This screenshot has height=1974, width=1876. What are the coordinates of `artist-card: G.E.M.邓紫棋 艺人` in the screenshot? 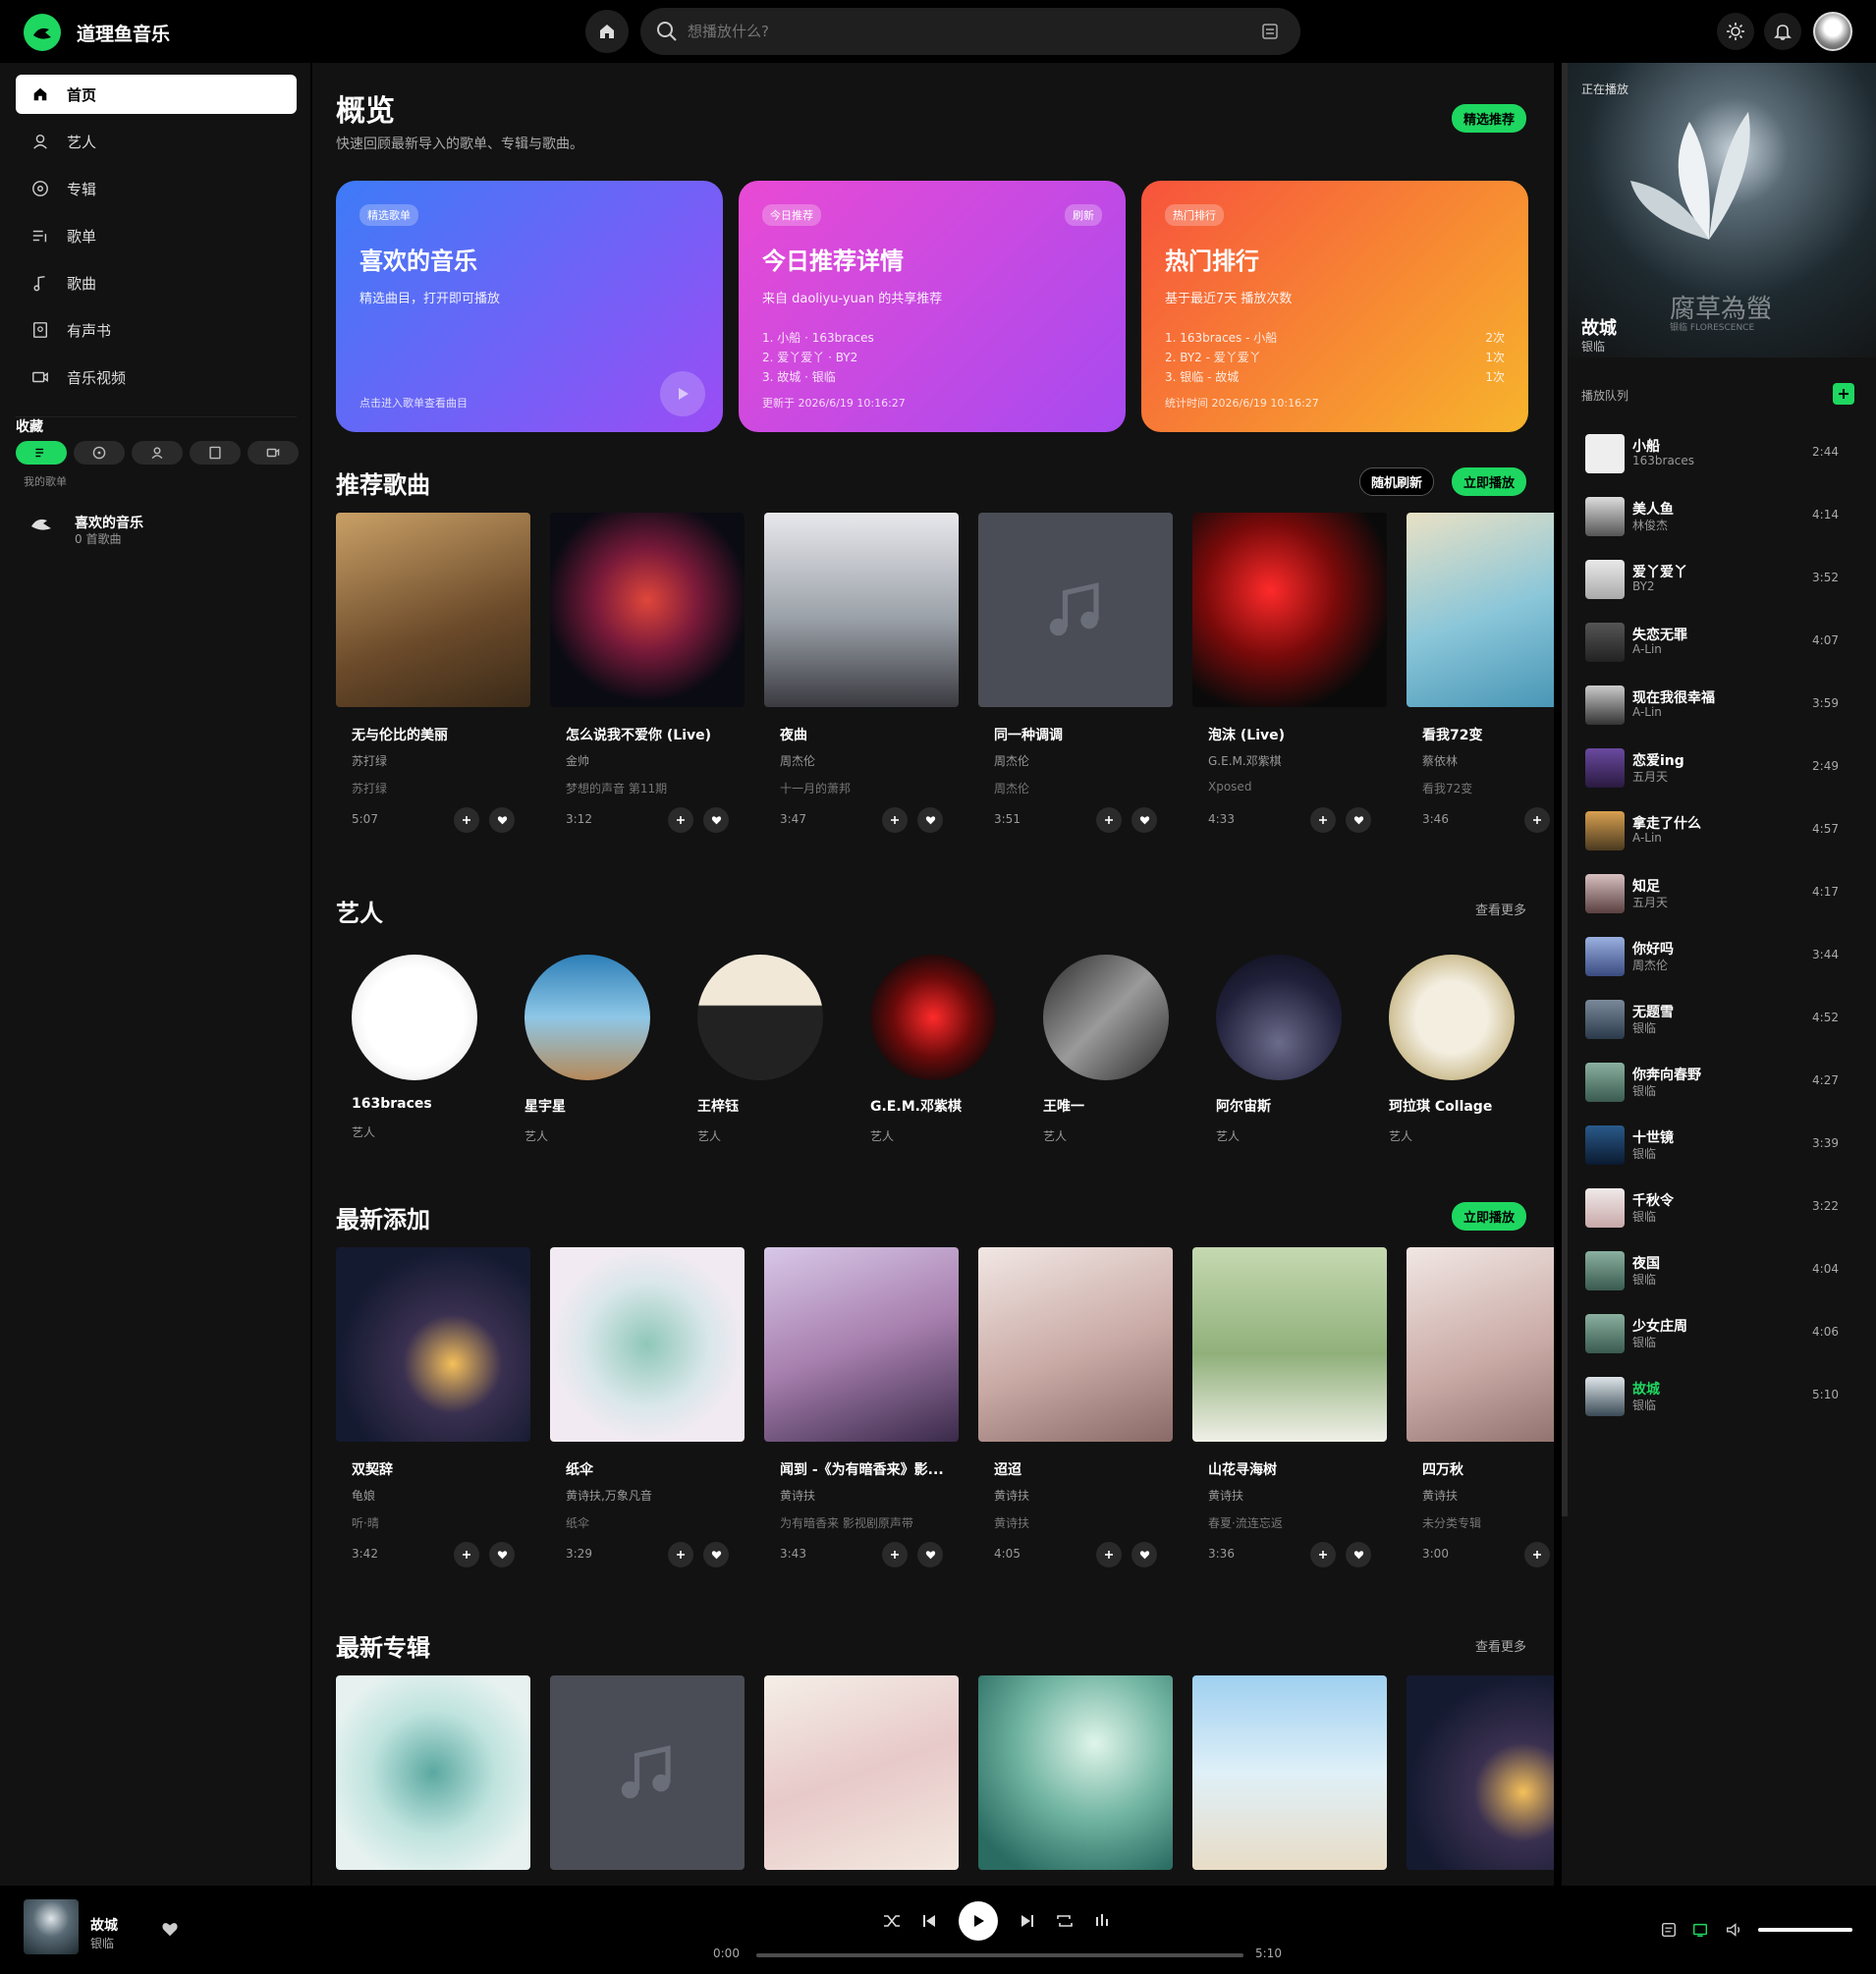 It's located at (933, 1049).